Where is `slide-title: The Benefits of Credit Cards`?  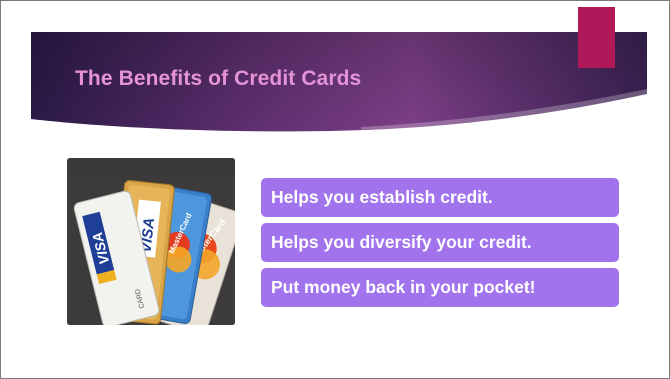
slide-title: The Benefits of Credit Cards is located at coordinates (218, 78).